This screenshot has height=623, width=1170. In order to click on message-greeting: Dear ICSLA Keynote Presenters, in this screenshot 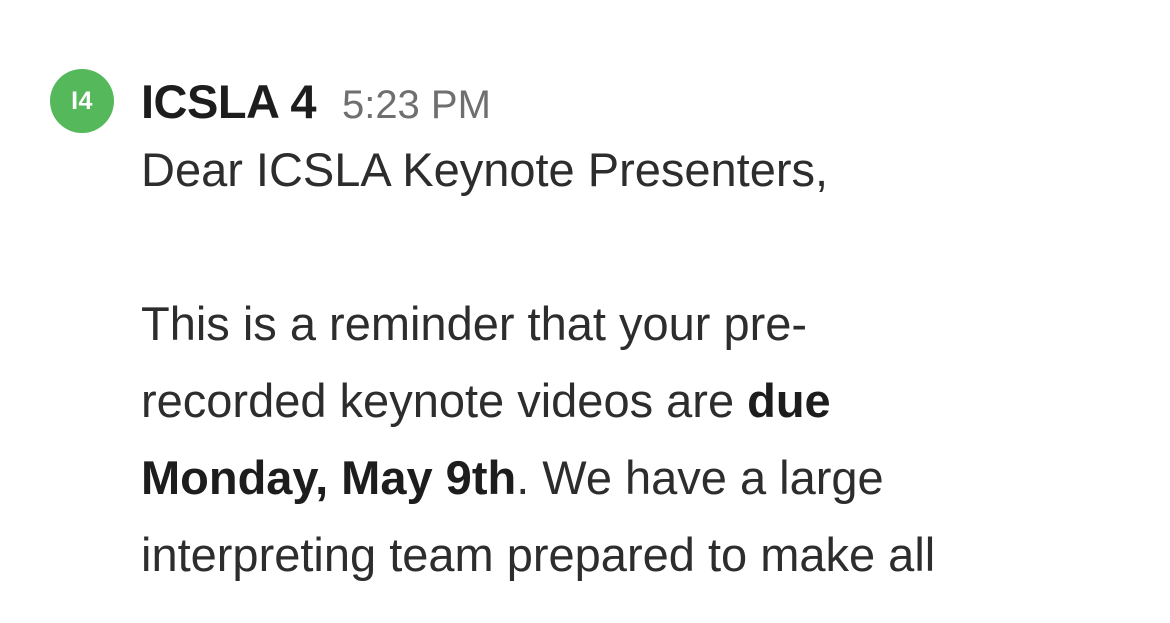, I will do `click(485, 169)`.